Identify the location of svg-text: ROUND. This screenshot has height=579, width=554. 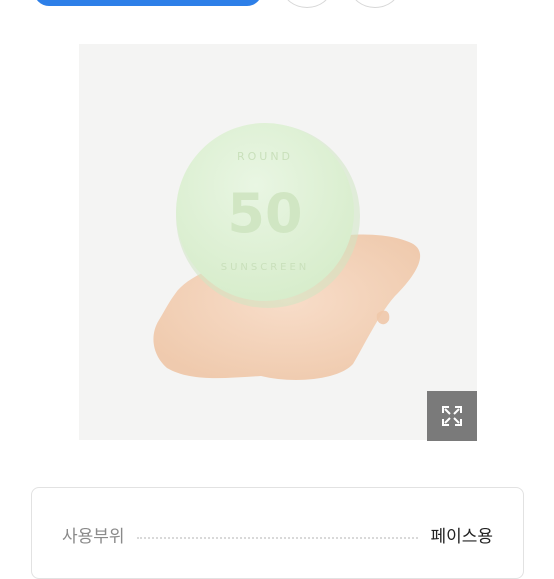
(265, 156).